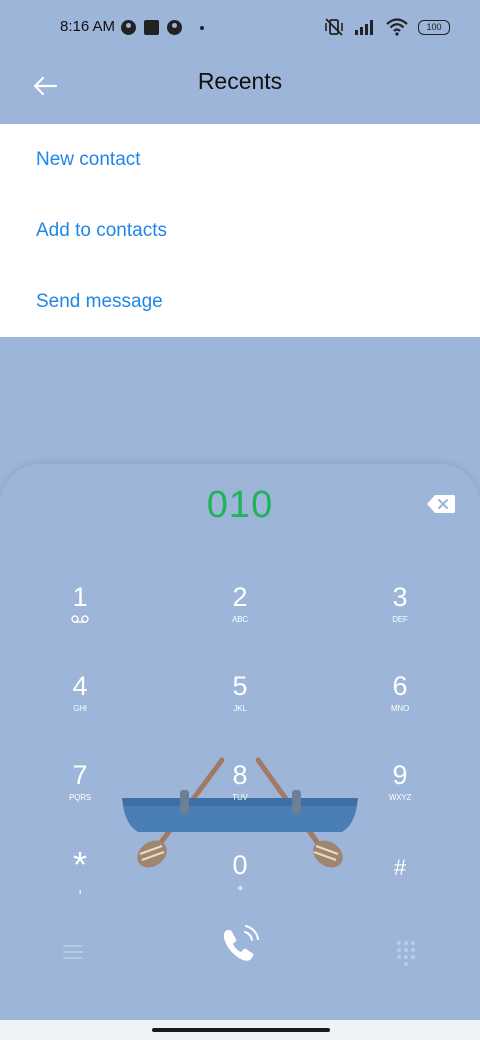  Describe the element at coordinates (240, 797) in the screenshot. I see `key-8-letters: TUV` at that location.